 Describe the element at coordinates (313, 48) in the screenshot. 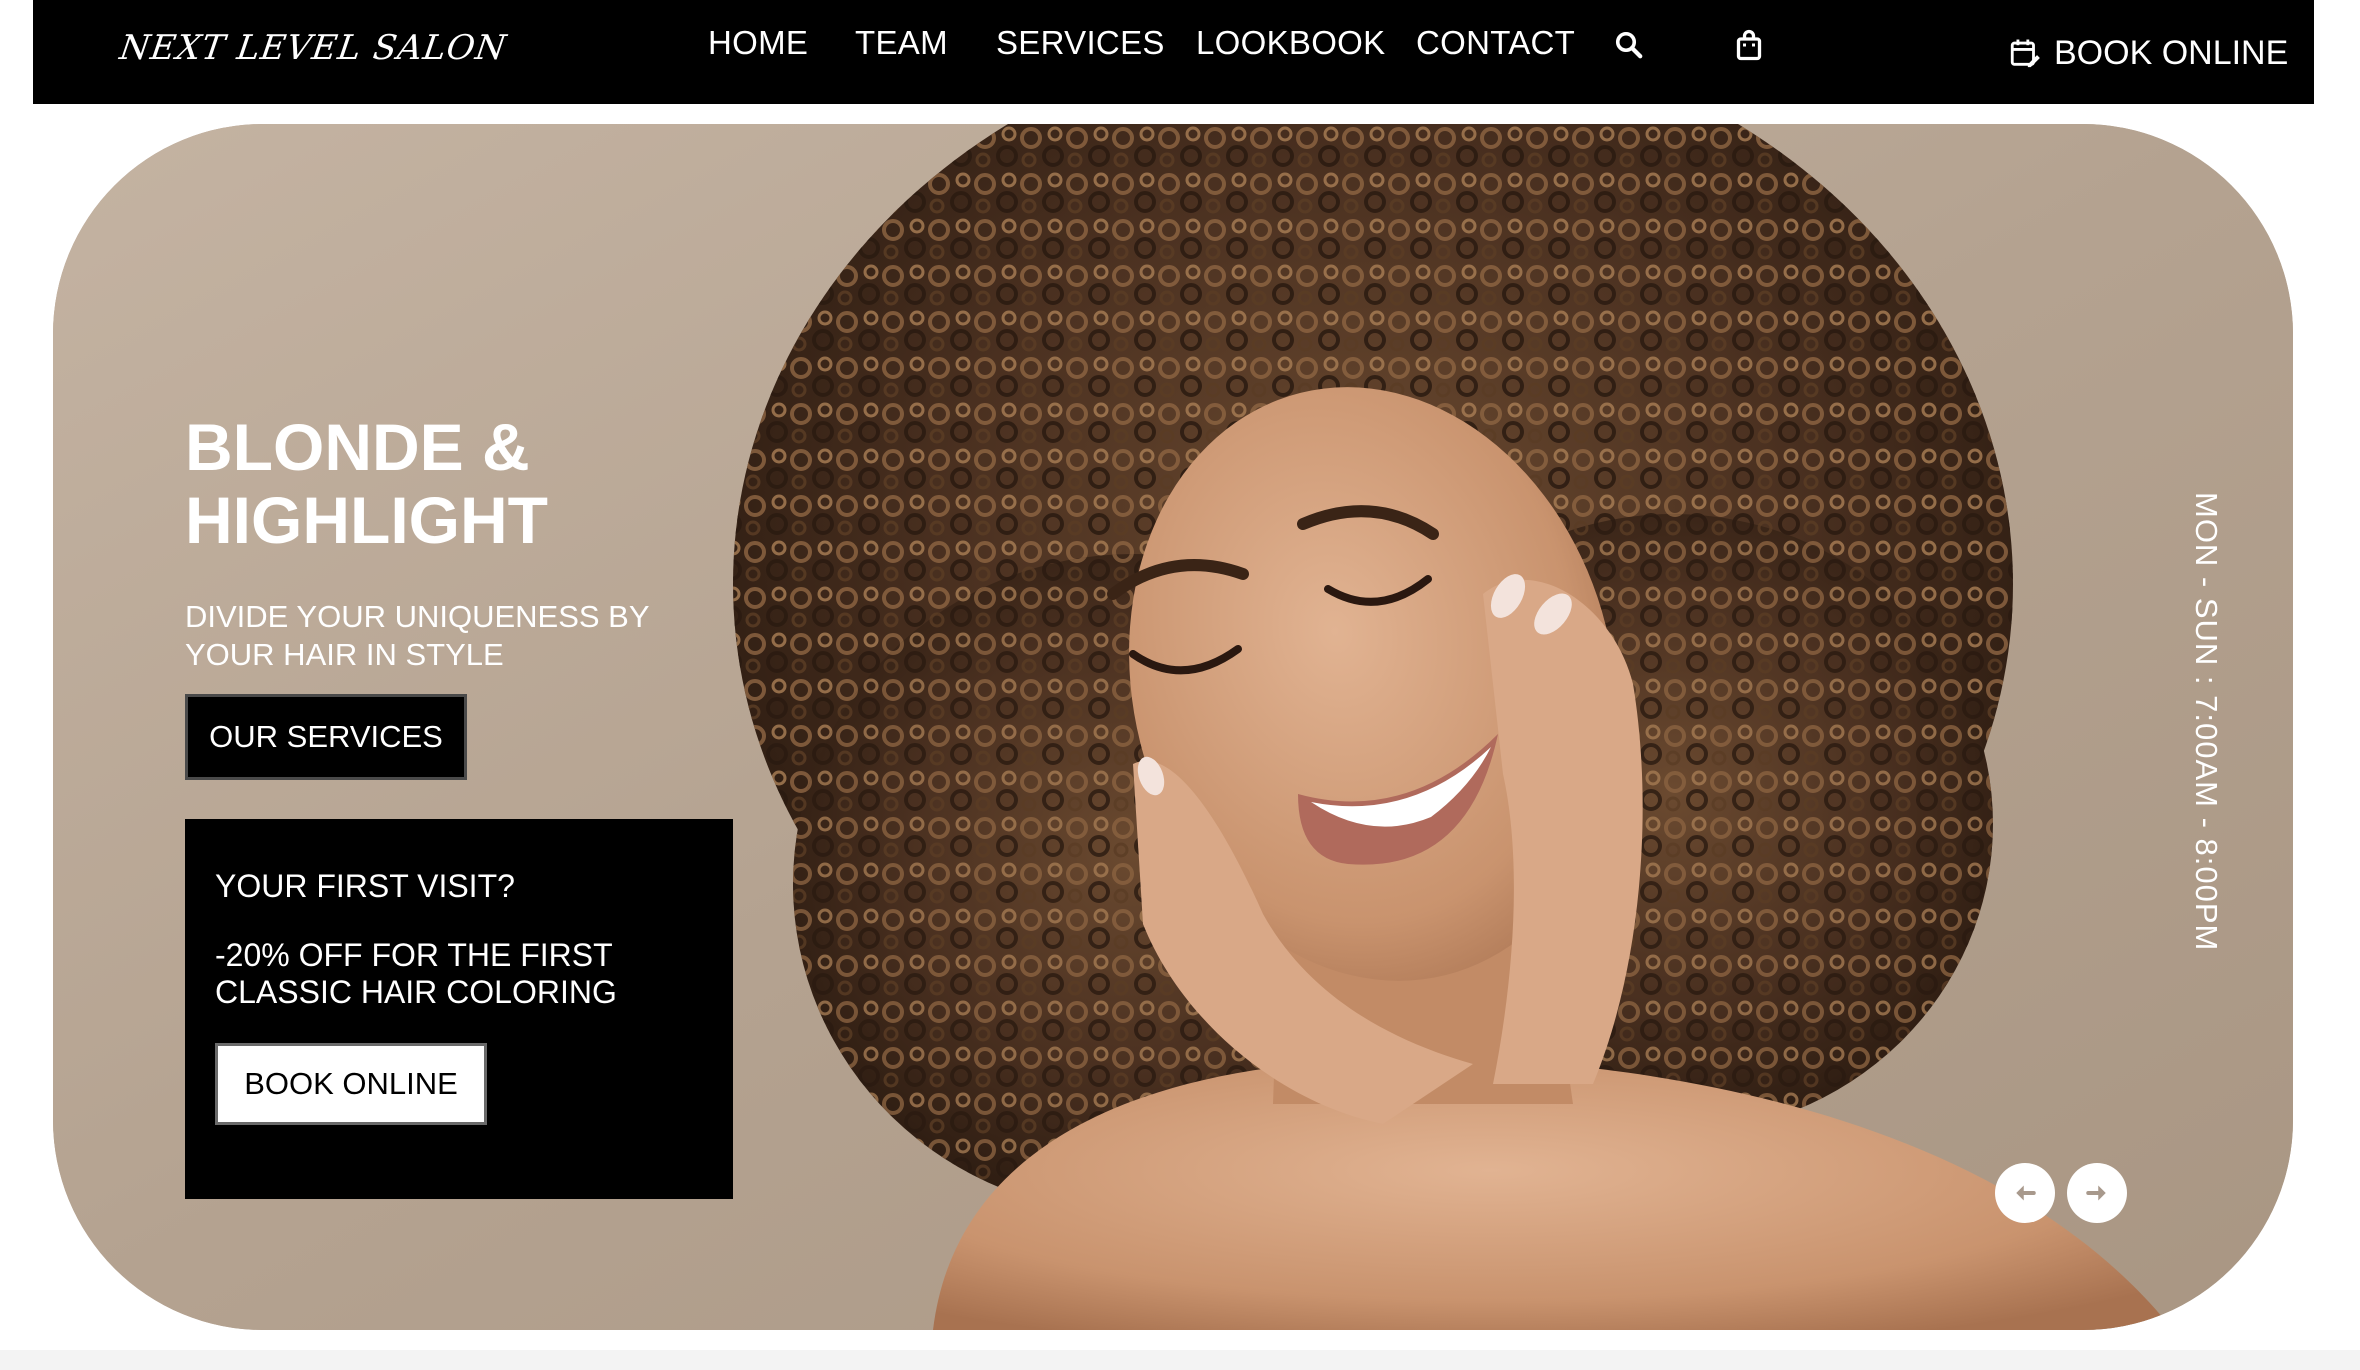

I see `site-logo: NEXT LEVEL SALON` at that location.